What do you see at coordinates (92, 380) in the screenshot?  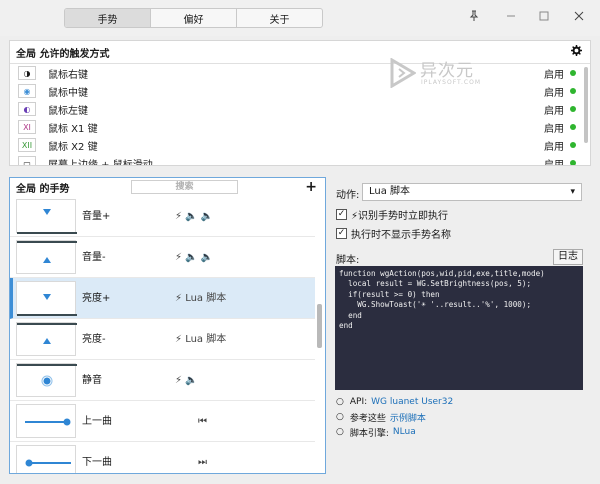 I see `gesture-name: 静音` at bounding box center [92, 380].